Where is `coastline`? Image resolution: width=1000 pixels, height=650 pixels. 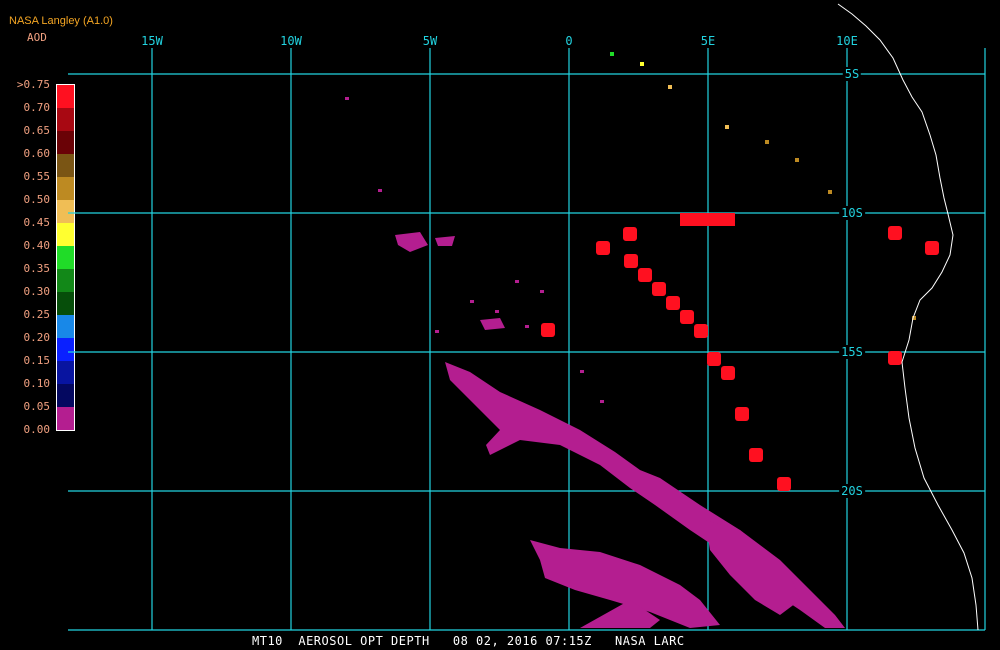
coastline is located at coordinates (908, 317).